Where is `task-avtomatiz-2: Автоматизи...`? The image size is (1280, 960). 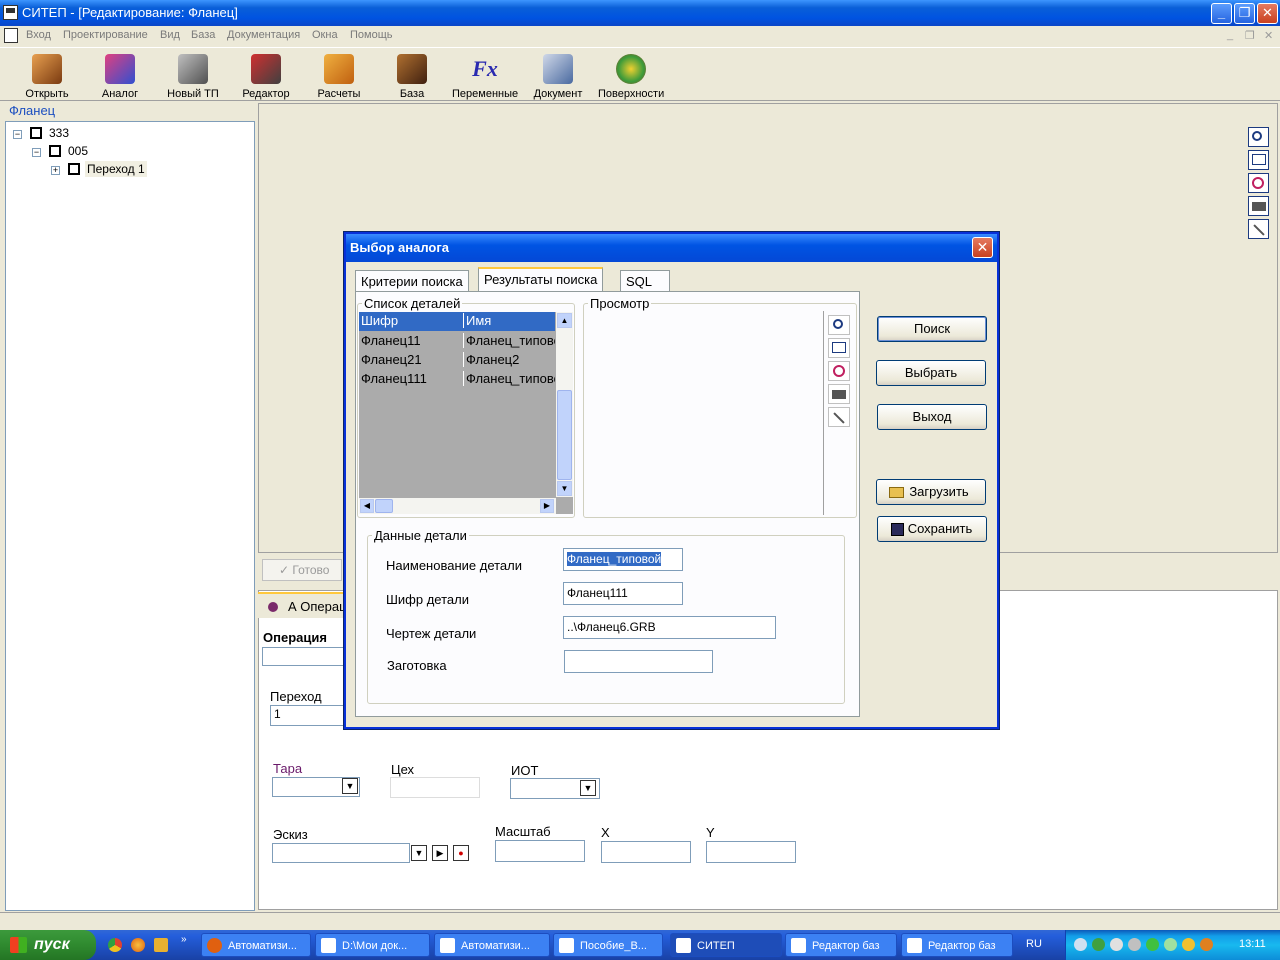
task-avtomatiz-2: Автоматизи... is located at coordinates (492, 945).